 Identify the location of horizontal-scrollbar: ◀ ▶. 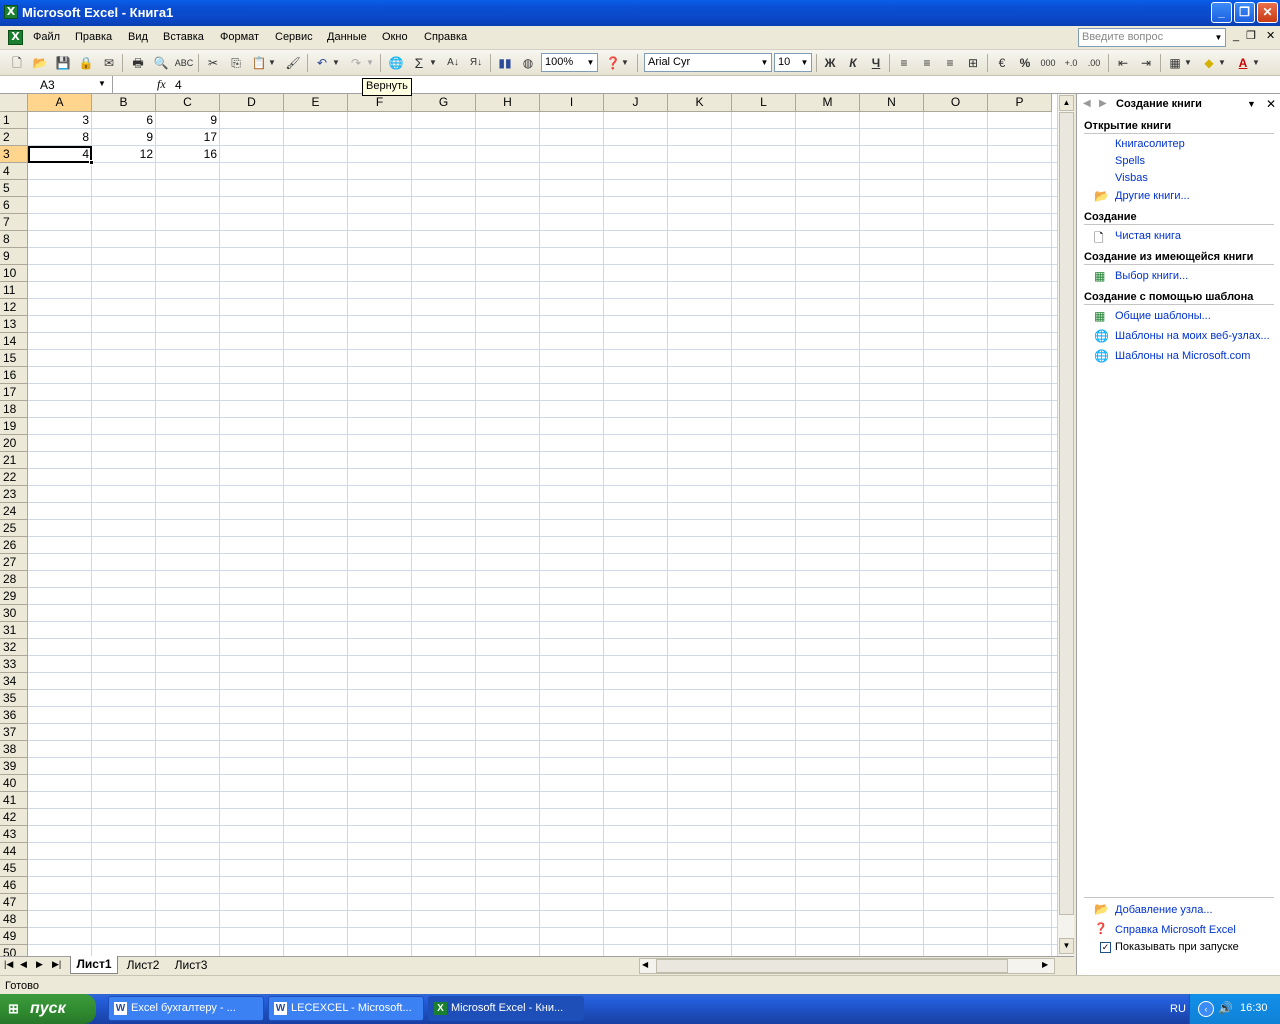
(847, 966).